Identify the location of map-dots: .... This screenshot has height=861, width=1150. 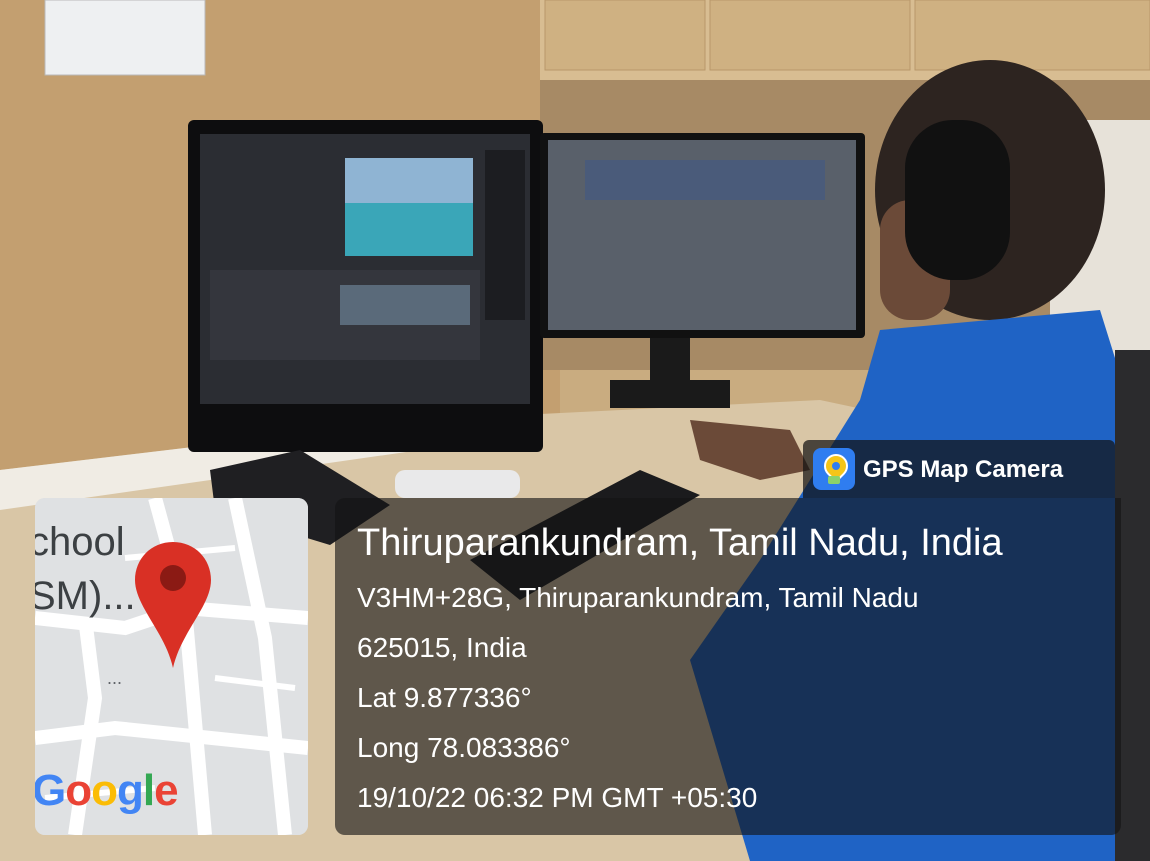
(115, 678).